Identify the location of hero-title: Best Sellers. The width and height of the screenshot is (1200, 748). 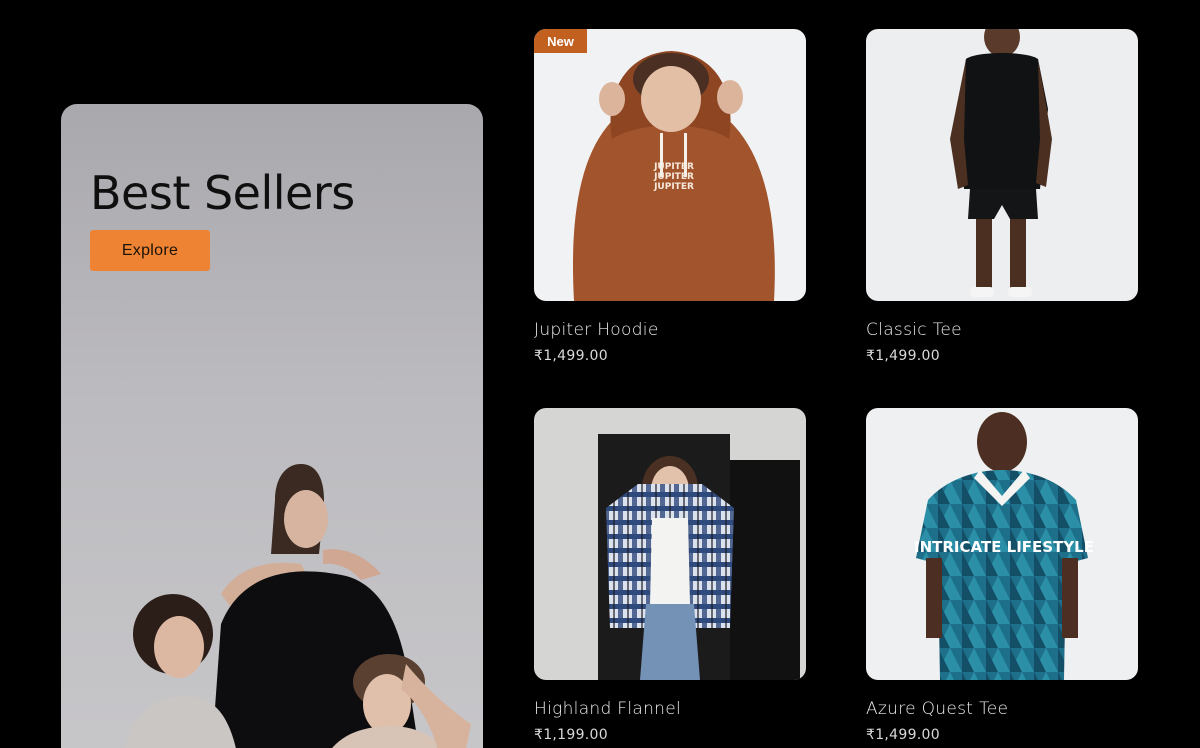
(222, 193).